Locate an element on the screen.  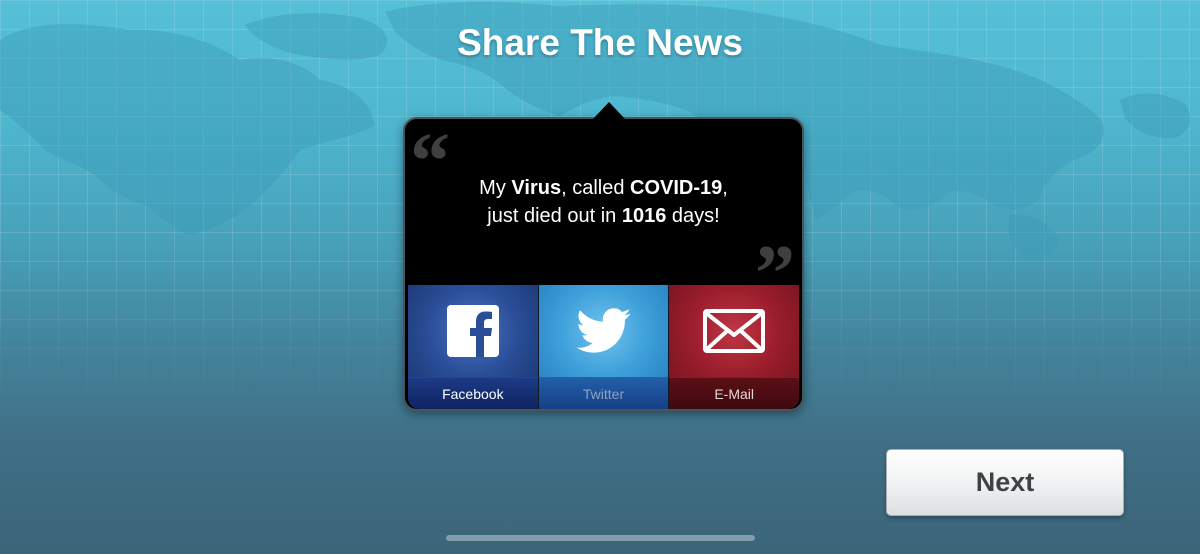
virus-word: Virus is located at coordinates (536, 188).